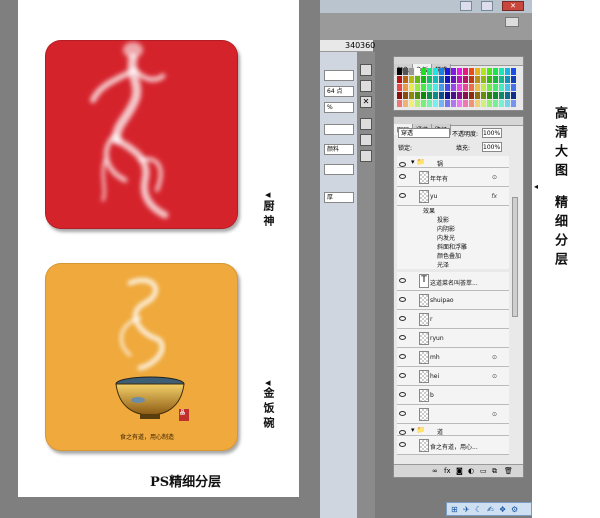  I want to click on tools-dock-icon: ✕, so click(366, 102).